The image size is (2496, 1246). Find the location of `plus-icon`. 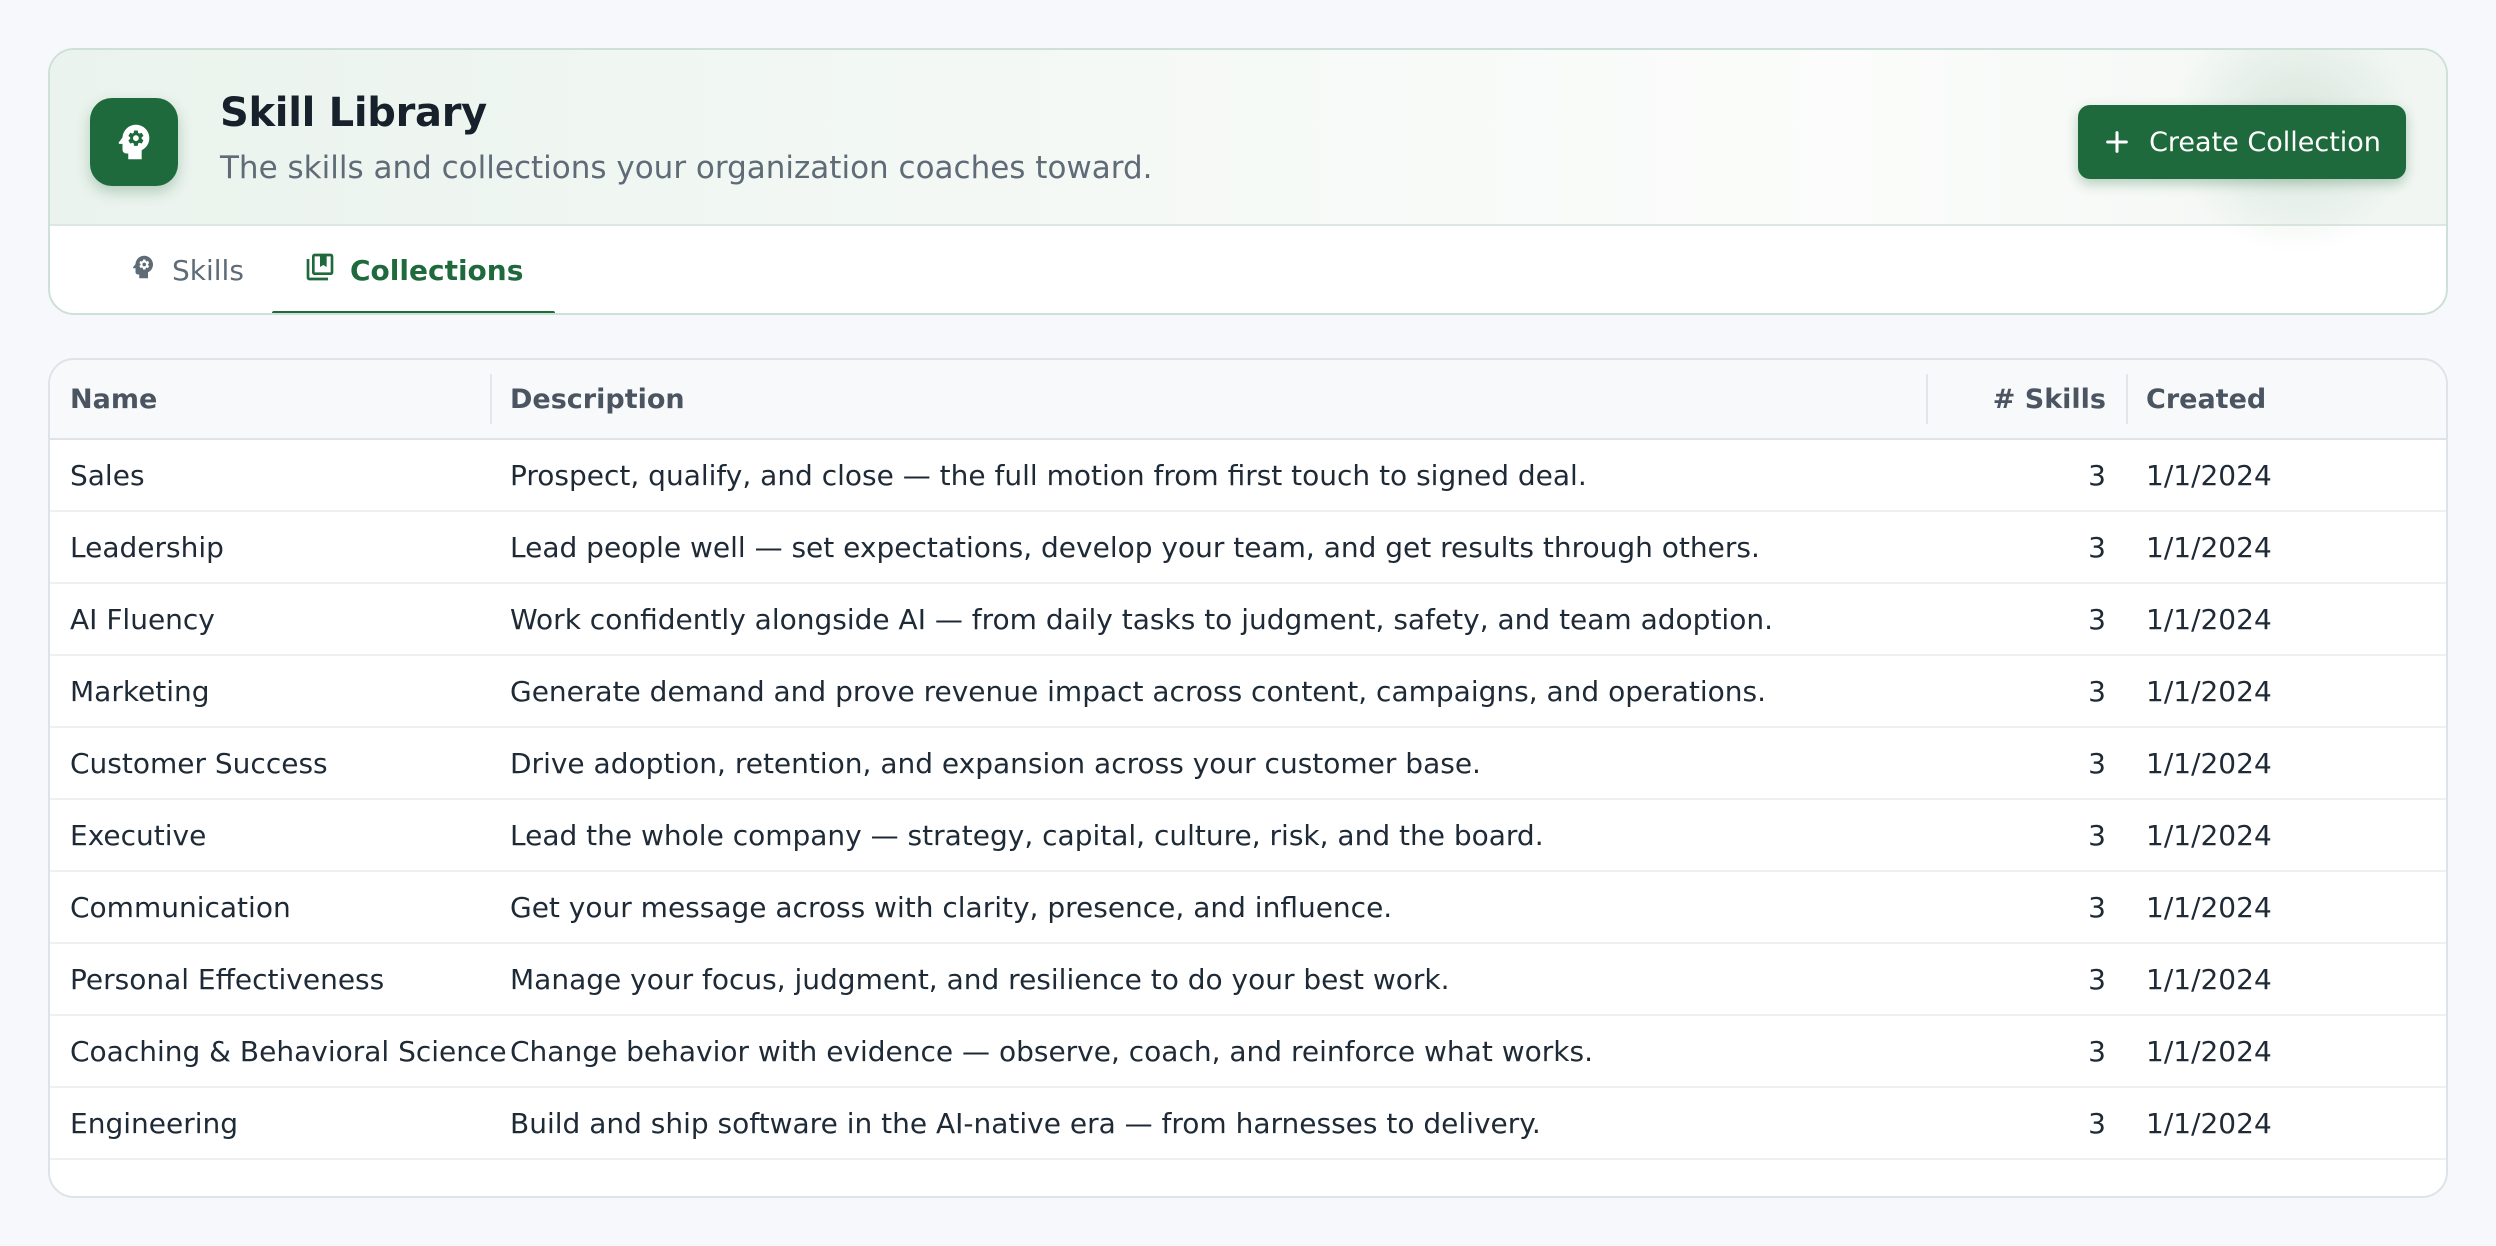

plus-icon is located at coordinates (2117, 142).